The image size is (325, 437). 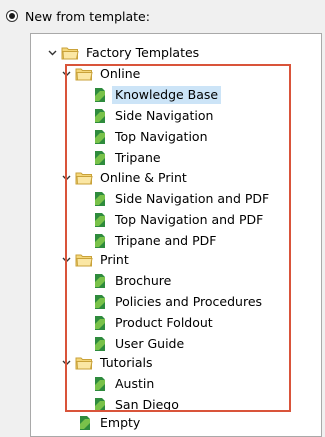 What do you see at coordinates (12, 16) in the screenshot?
I see `radio-button-selected` at bounding box center [12, 16].